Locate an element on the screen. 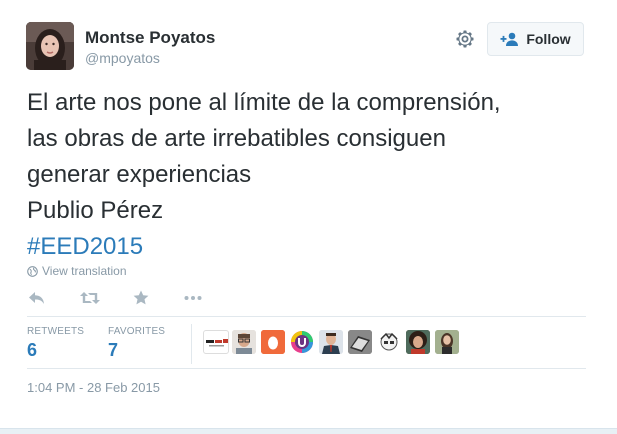 The image size is (617, 434). stats-separator is located at coordinates (191, 344).